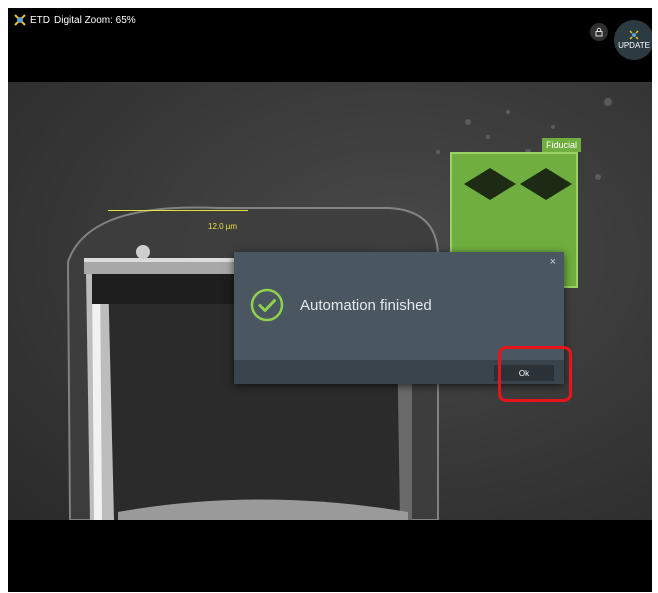 The width and height of the screenshot is (658, 593). I want to click on close-icon: ×, so click(553, 262).